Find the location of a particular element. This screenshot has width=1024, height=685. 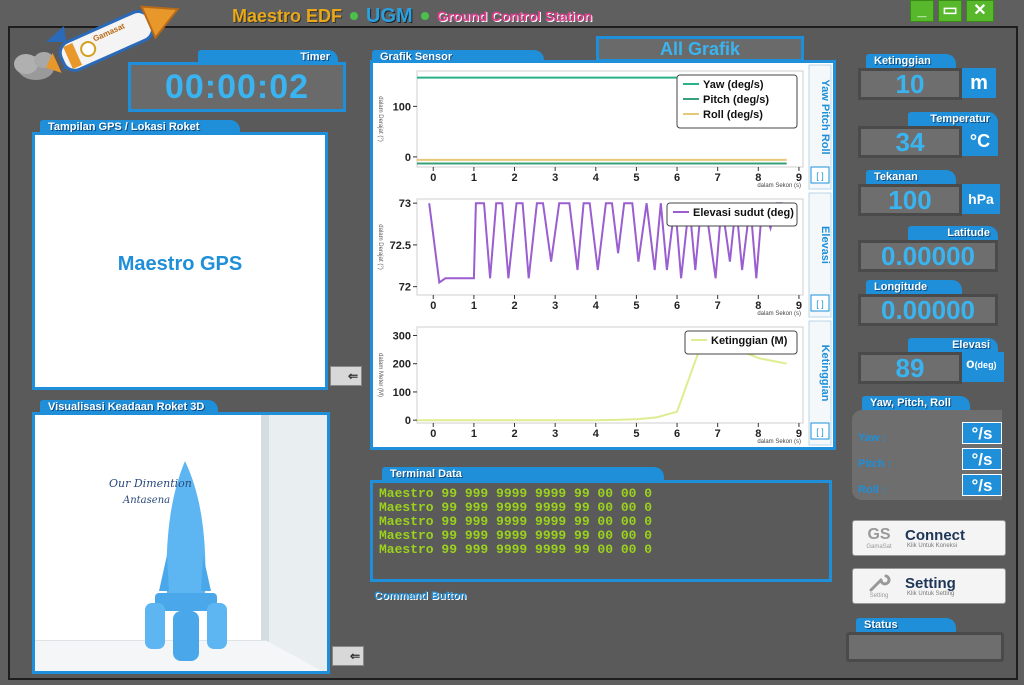

graph-xlabel-1: dalam Sekon (s) is located at coordinates (779, 314).